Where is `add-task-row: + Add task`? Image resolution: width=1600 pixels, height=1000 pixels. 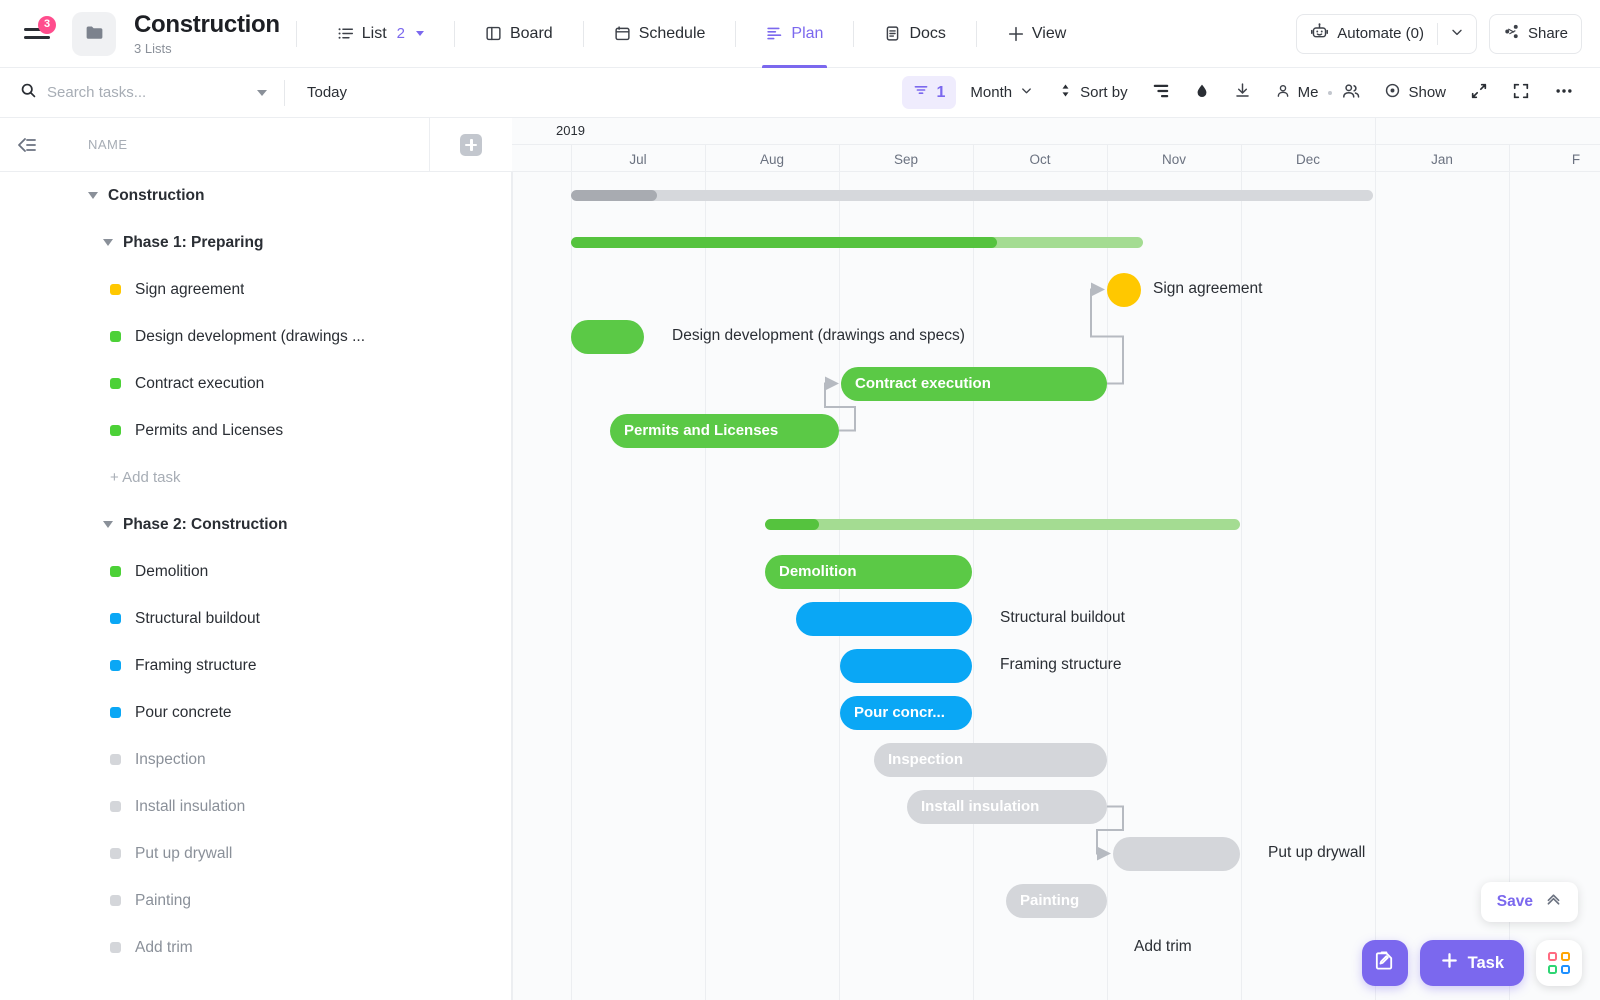 add-task-row: + Add task is located at coordinates (255, 477).